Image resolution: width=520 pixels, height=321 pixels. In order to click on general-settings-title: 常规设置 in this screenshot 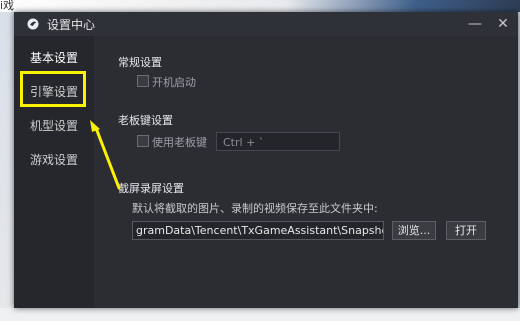, I will do `click(140, 62)`.